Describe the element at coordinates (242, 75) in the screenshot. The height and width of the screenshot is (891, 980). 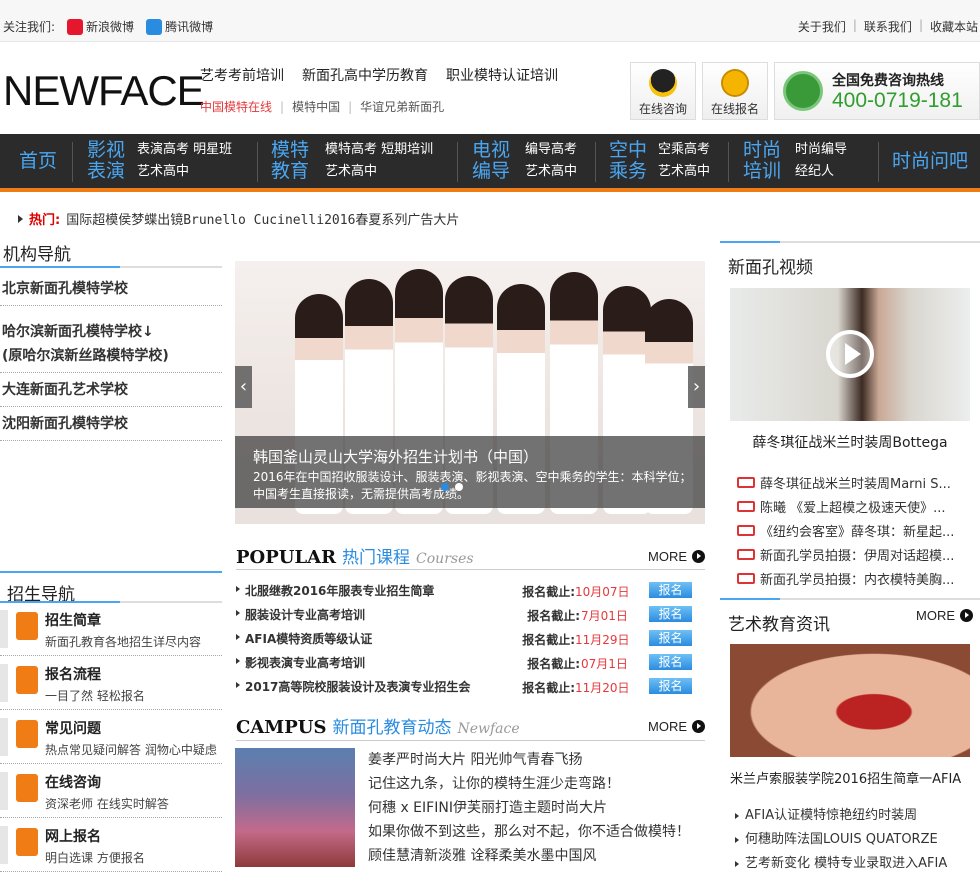
I see `slogan-exam-training: 艺考考前培训` at that location.